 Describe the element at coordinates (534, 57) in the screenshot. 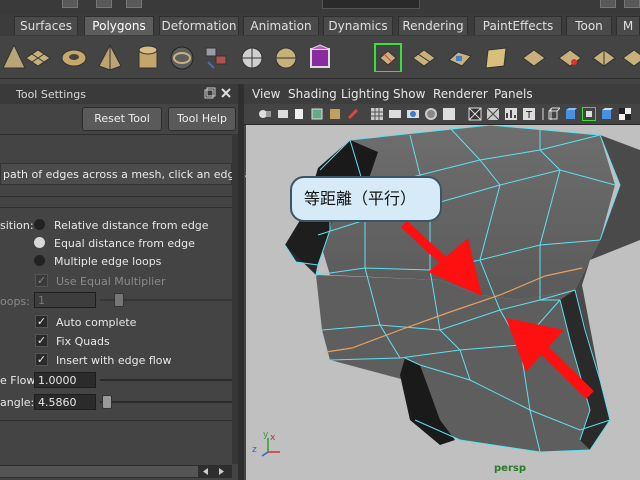

I see `bevel-icon` at that location.